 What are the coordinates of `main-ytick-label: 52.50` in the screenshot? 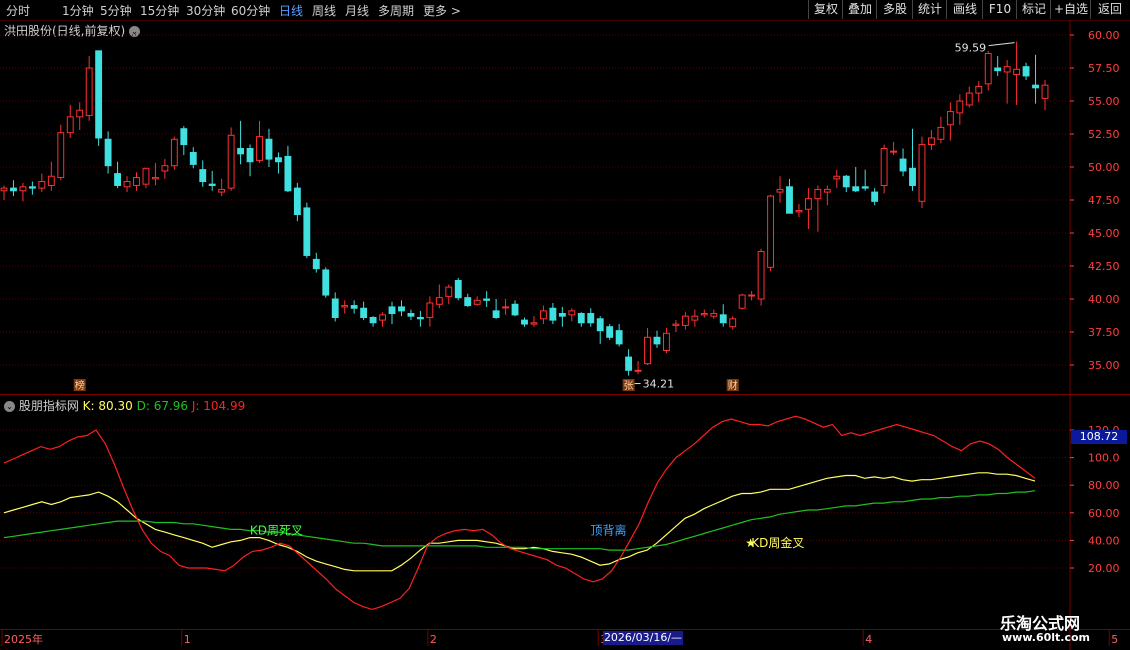 It's located at (1104, 134).